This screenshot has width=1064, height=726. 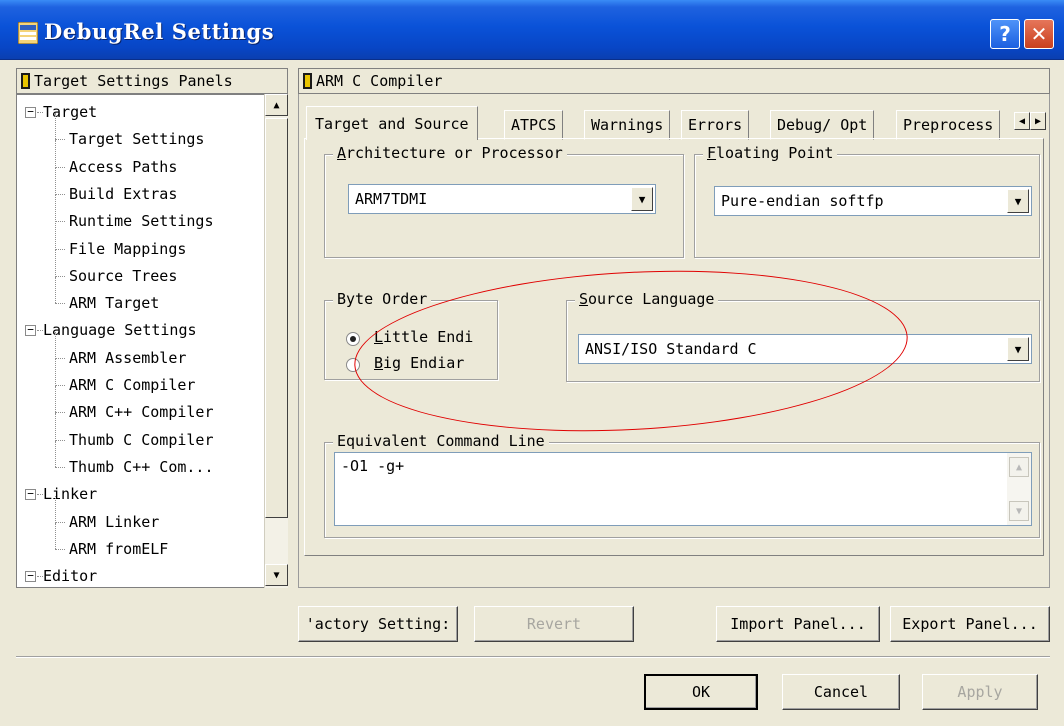 What do you see at coordinates (382, 299) in the screenshot?
I see `byte-order-legend: Byte Order` at bounding box center [382, 299].